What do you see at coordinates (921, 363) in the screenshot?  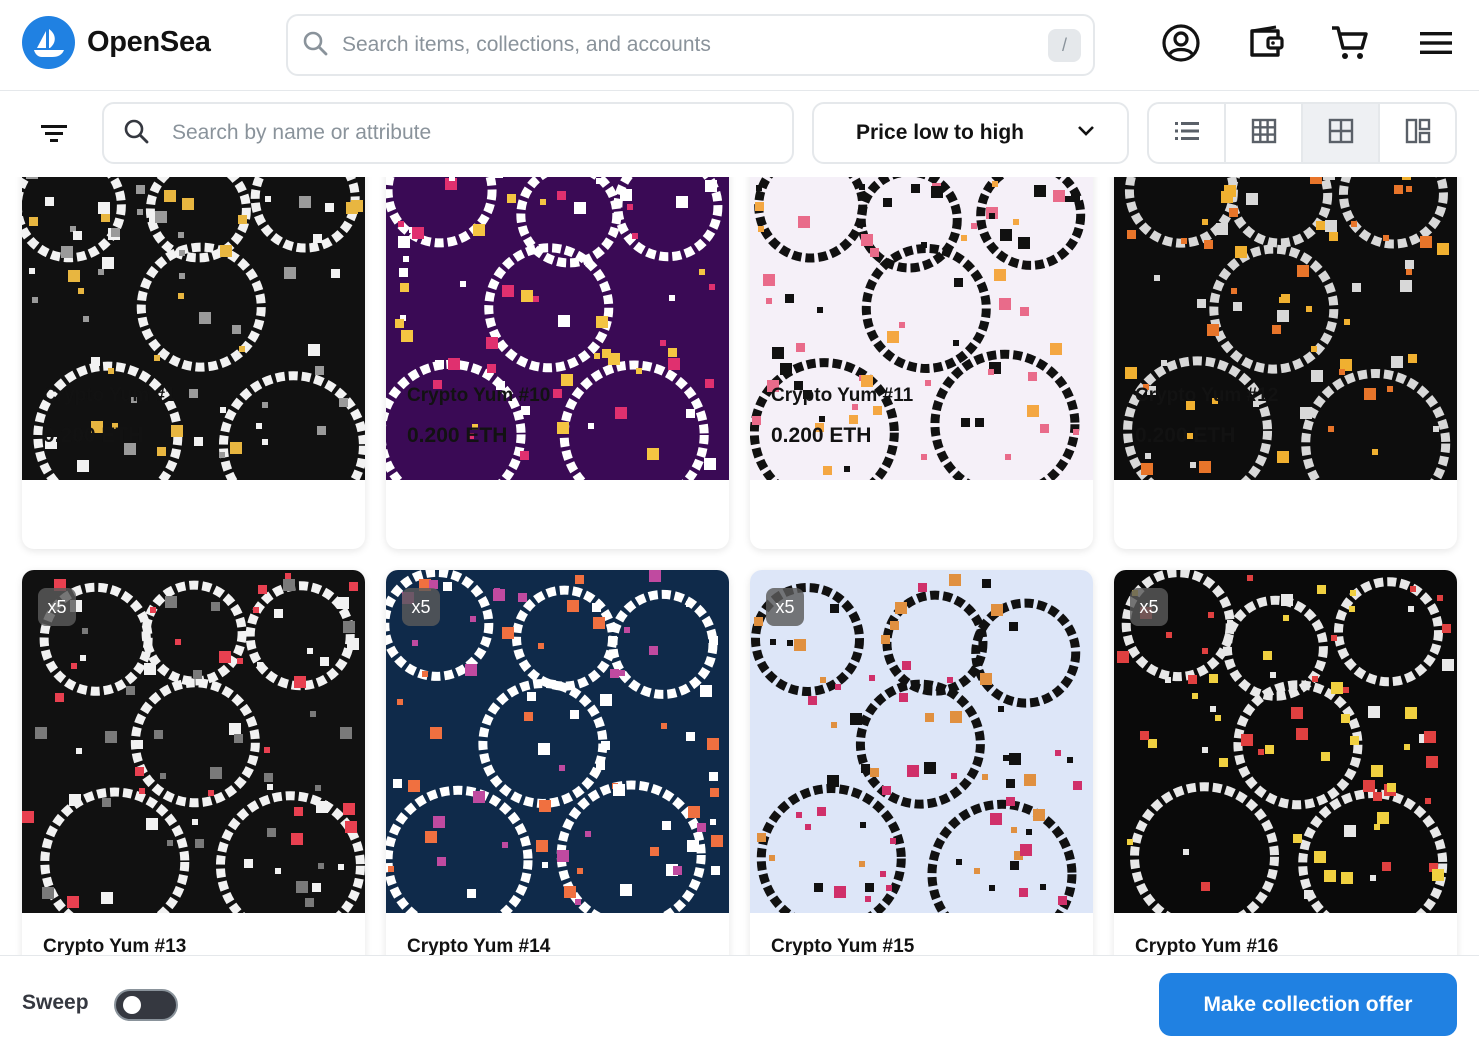 I see `item-card: Crypto Yum #11 0.200 ETH` at bounding box center [921, 363].